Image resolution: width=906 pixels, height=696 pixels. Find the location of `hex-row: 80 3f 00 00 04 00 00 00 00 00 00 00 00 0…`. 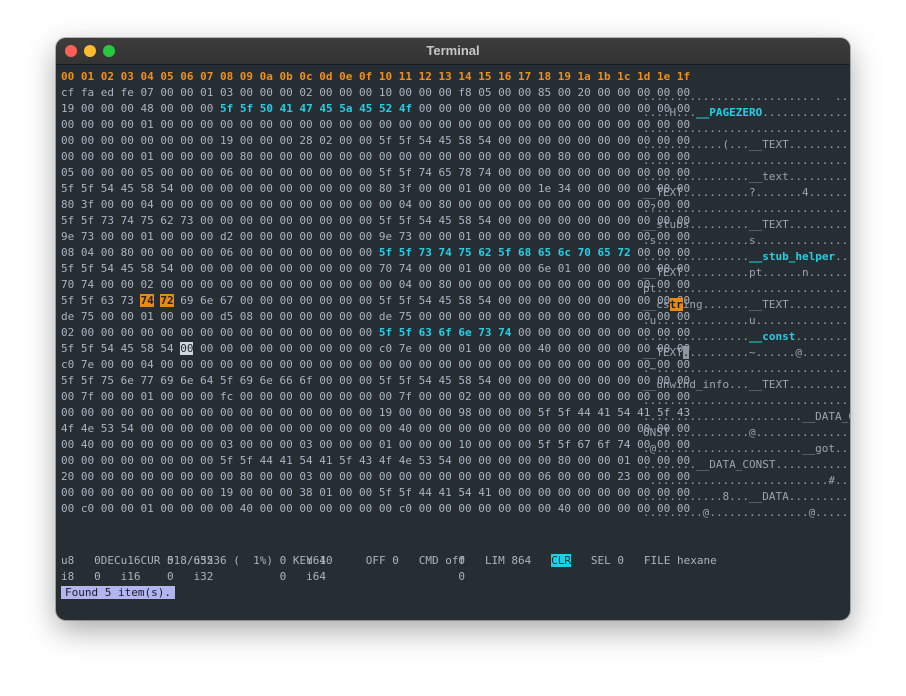

hex-row: 80 3f 00 00 04 00 00 00 00 00 00 00 00 0… is located at coordinates (375, 205).